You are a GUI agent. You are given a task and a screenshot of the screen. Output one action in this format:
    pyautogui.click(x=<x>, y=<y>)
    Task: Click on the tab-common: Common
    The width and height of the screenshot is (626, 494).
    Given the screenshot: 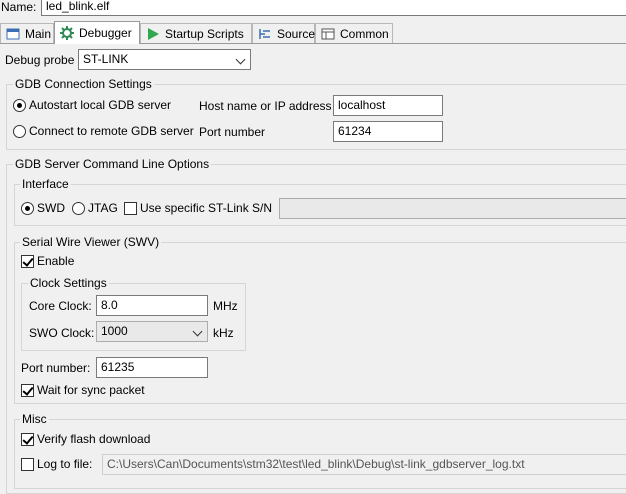 What is the action you would take?
    pyautogui.click(x=354, y=33)
    